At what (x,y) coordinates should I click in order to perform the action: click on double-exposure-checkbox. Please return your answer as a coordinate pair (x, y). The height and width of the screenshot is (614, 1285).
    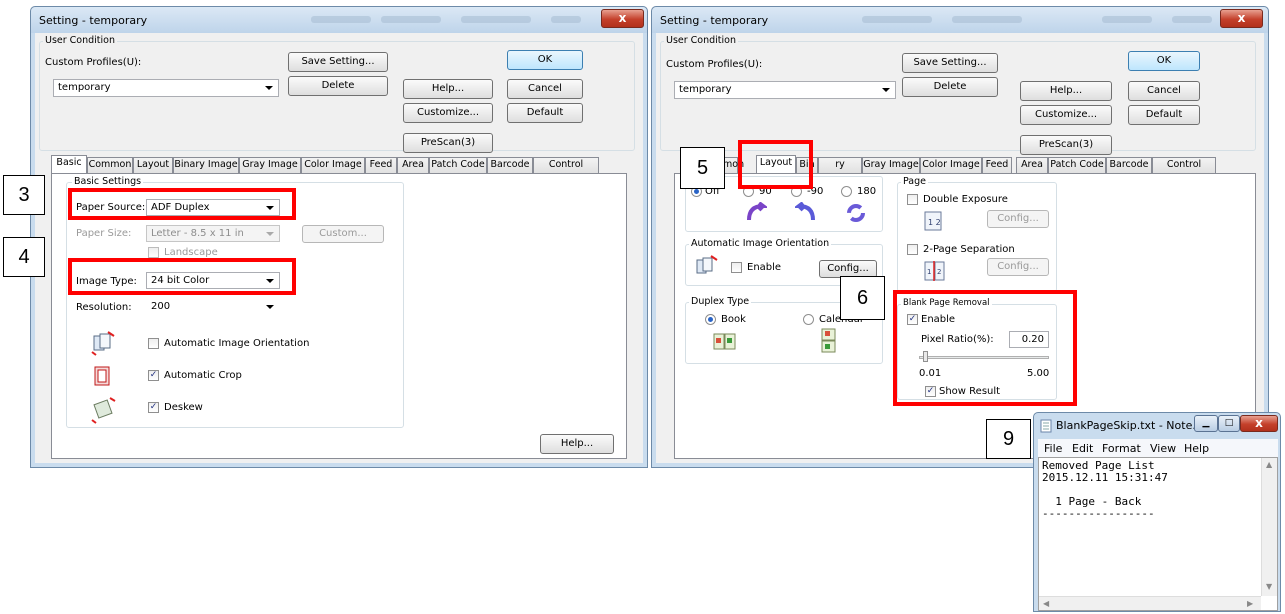
    Looking at the image, I should click on (912, 199).